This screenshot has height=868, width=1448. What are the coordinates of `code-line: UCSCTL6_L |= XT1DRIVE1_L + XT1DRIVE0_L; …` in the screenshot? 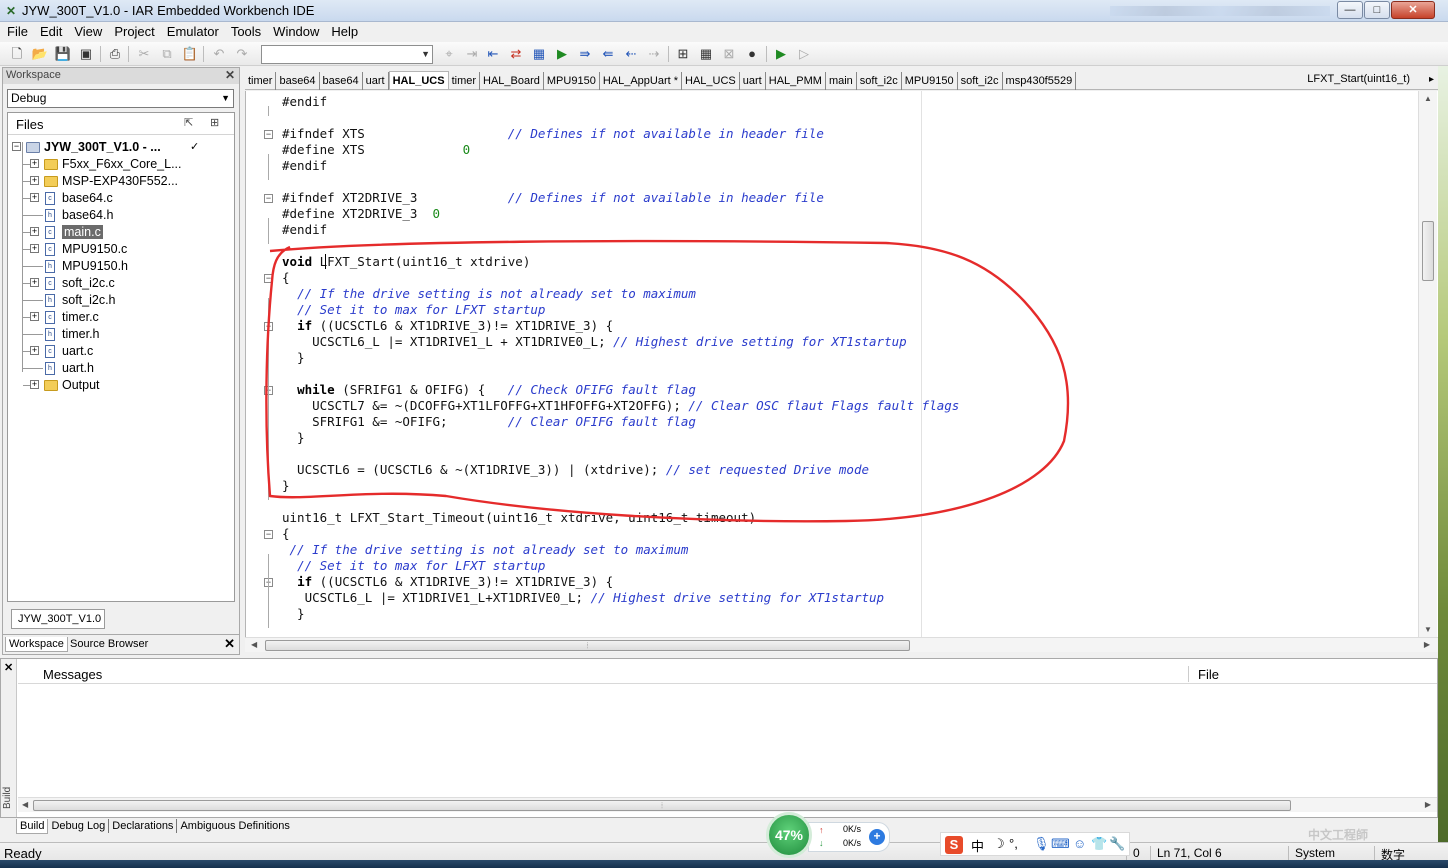 It's located at (594, 342).